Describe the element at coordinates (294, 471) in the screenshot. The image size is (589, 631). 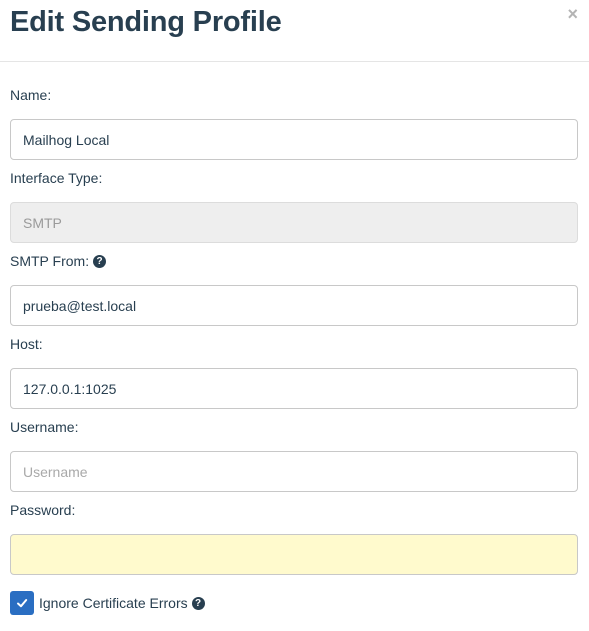
I see `username-input` at that location.